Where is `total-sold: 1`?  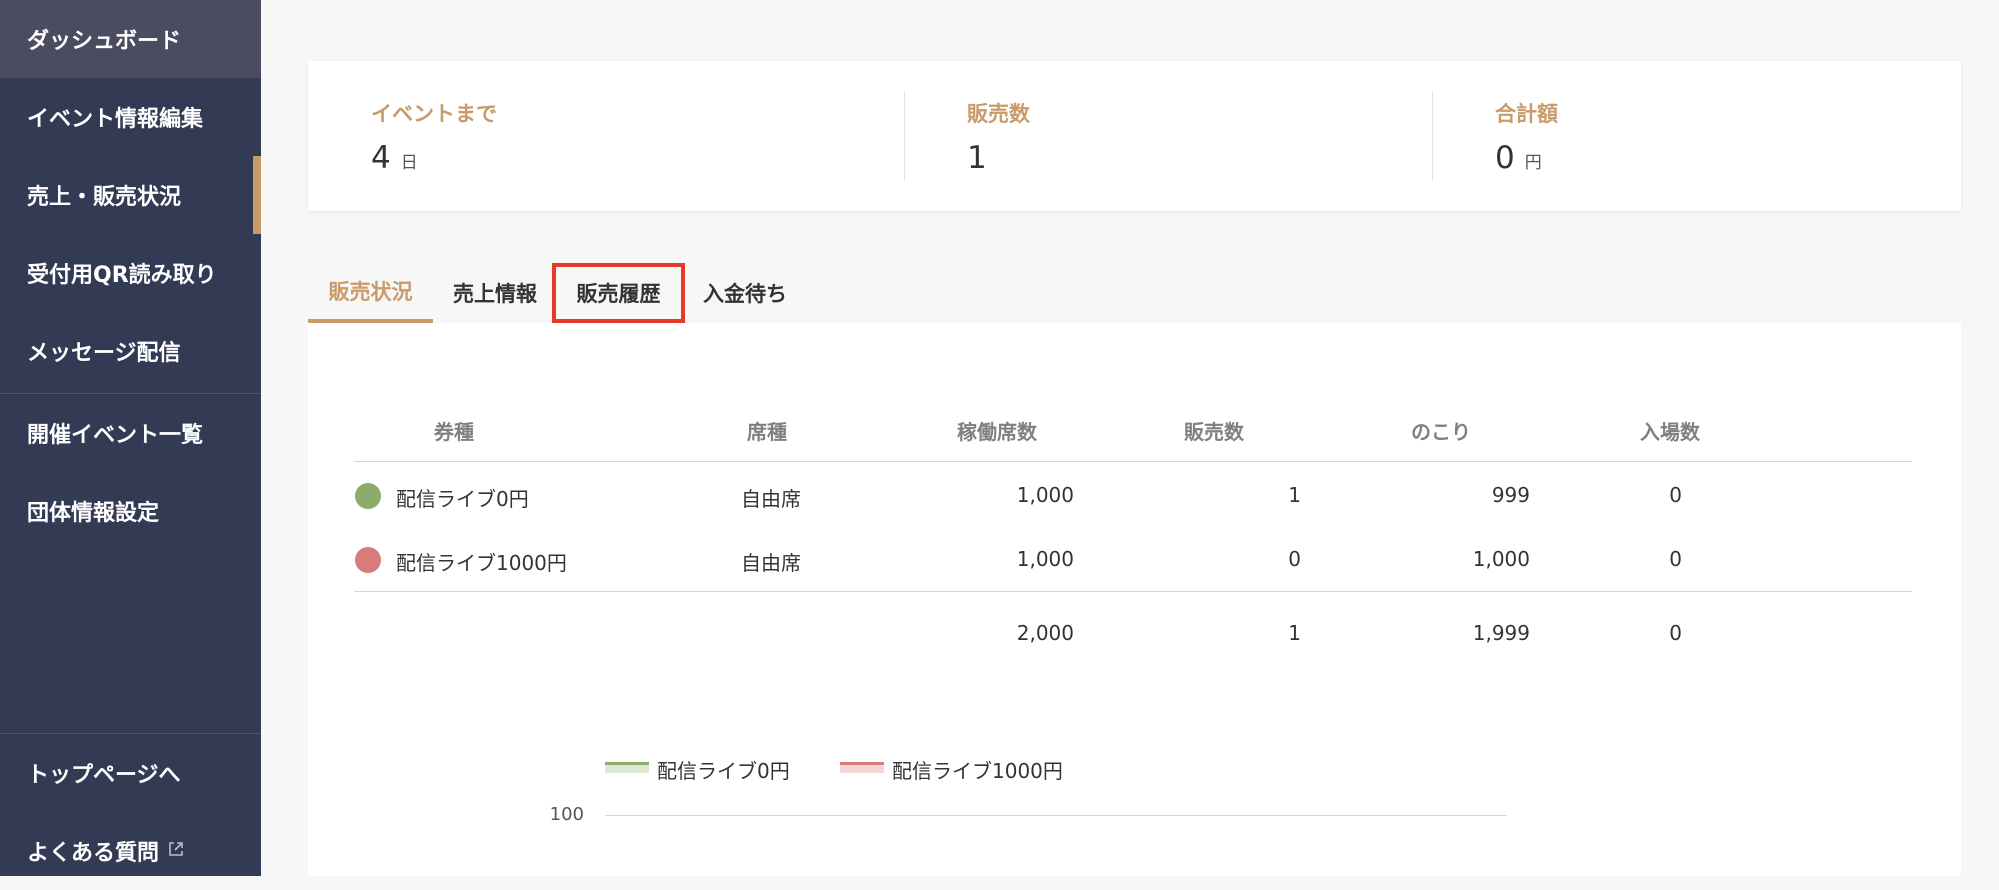 total-sold: 1 is located at coordinates (1294, 633).